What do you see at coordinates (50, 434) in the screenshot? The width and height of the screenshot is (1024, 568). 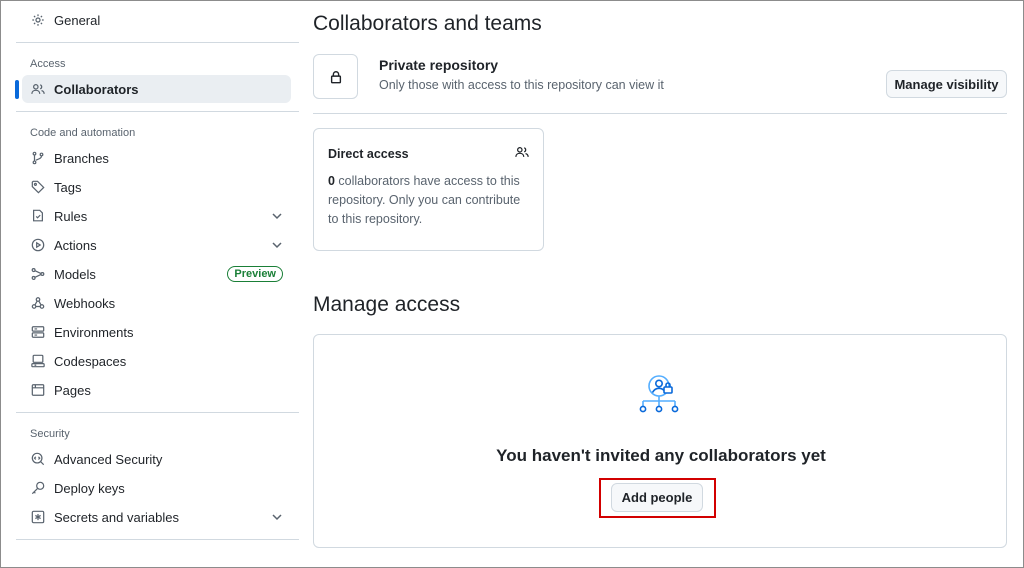 I see `section-security-label: Security` at bounding box center [50, 434].